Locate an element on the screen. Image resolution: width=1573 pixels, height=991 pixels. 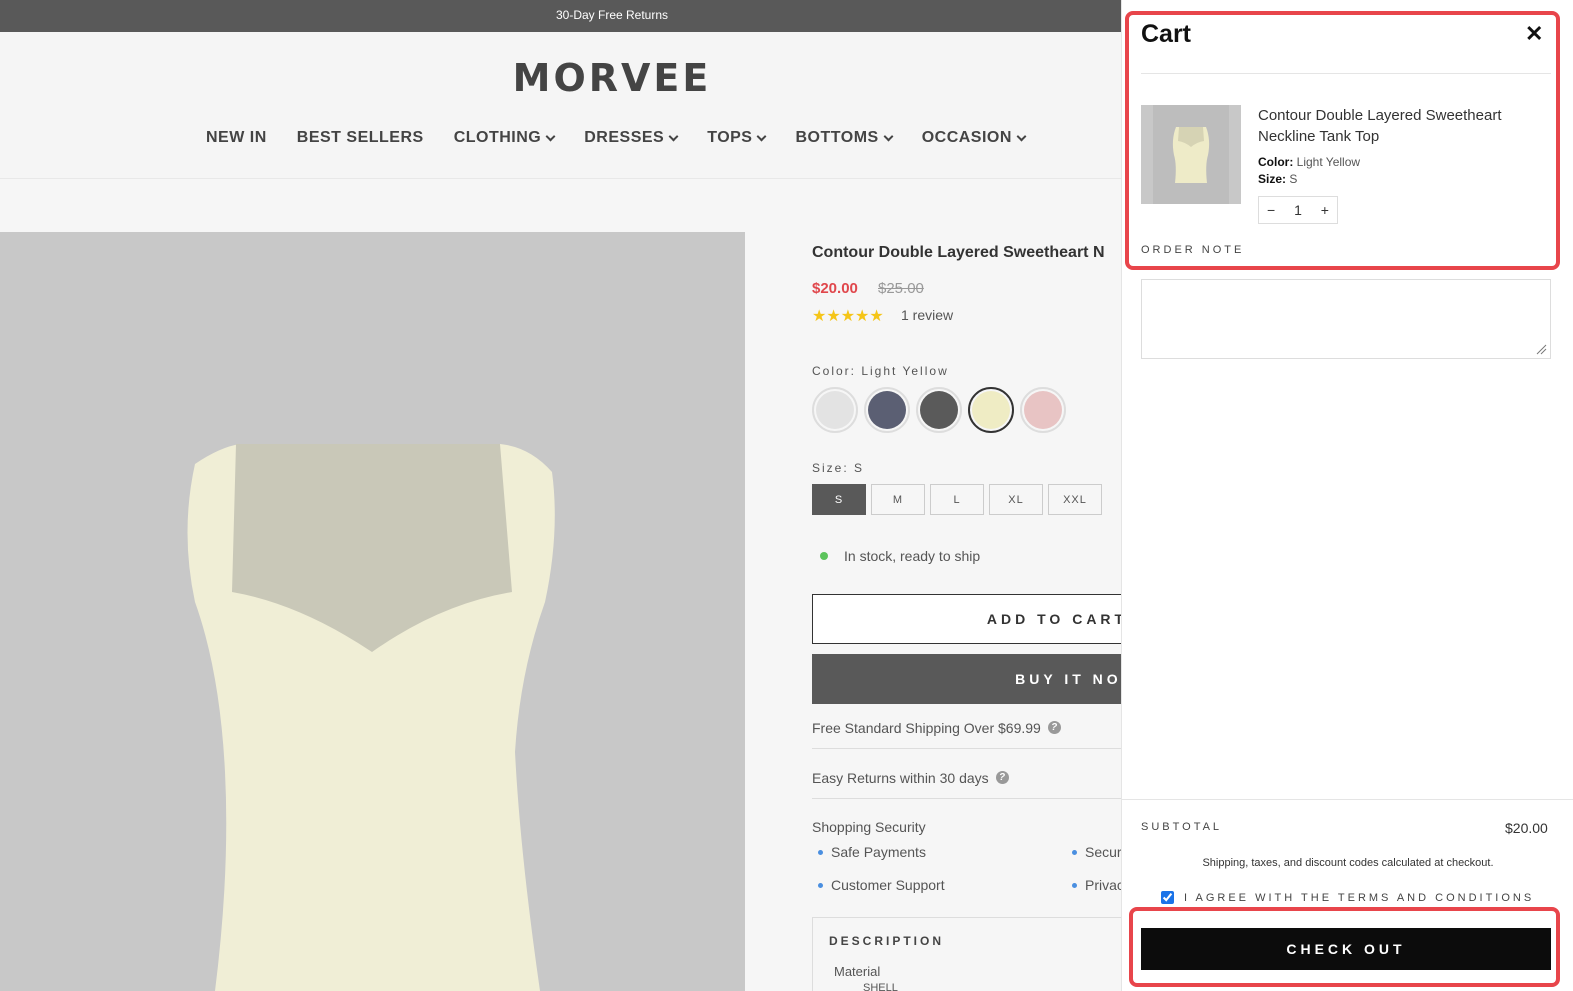
decrease-quantity-button: − is located at coordinates (1271, 210).